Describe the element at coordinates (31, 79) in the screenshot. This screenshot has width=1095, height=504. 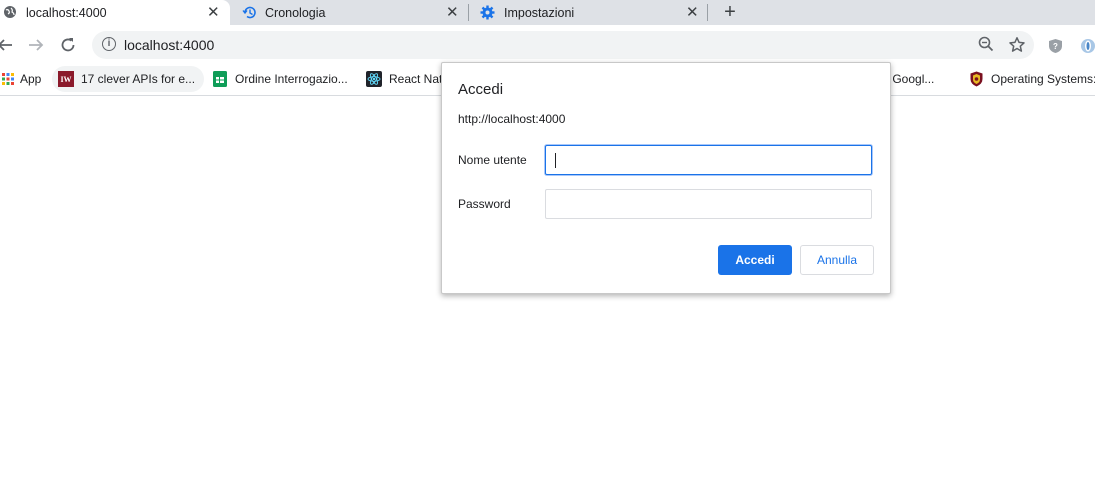
I see `bookmark-label: App` at that location.